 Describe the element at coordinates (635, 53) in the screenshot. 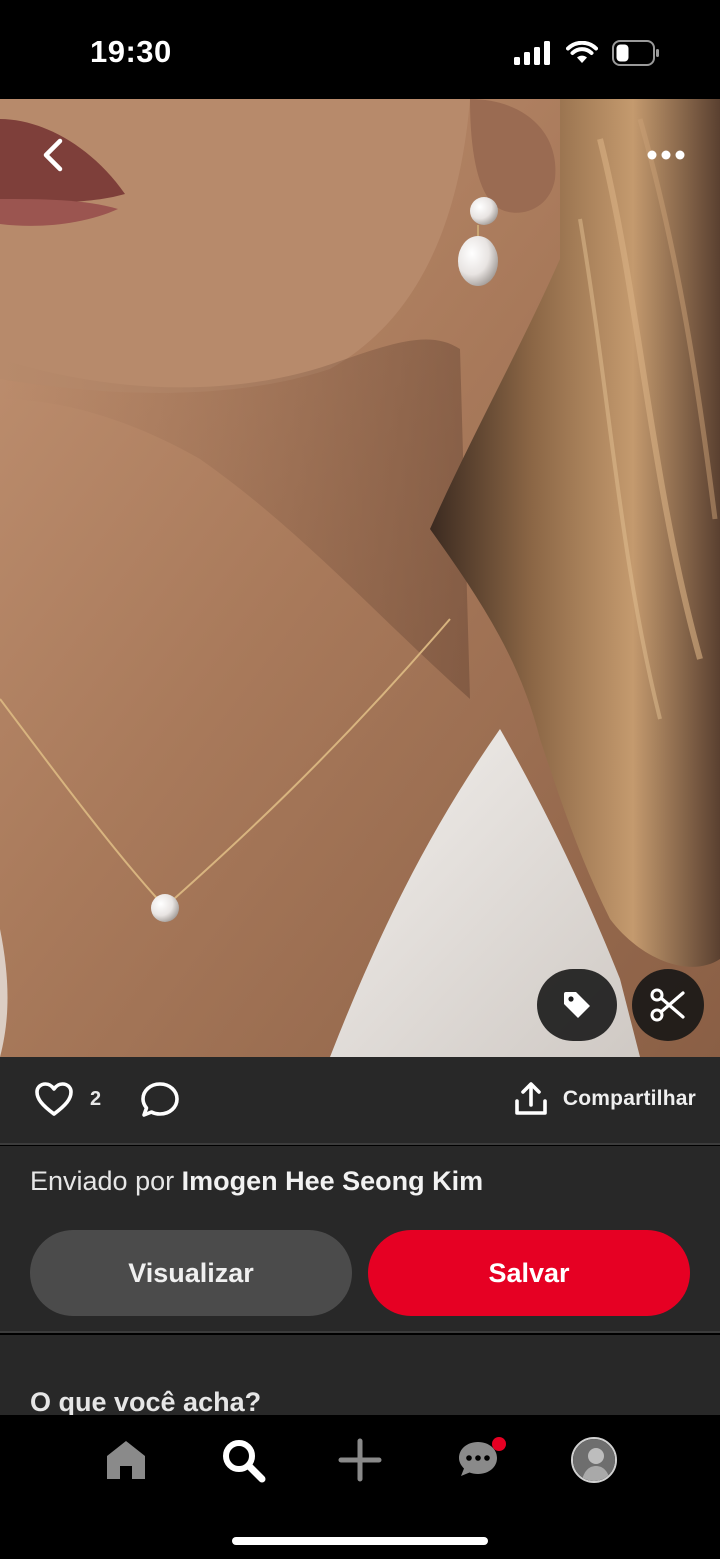

I see `battery-icon` at that location.